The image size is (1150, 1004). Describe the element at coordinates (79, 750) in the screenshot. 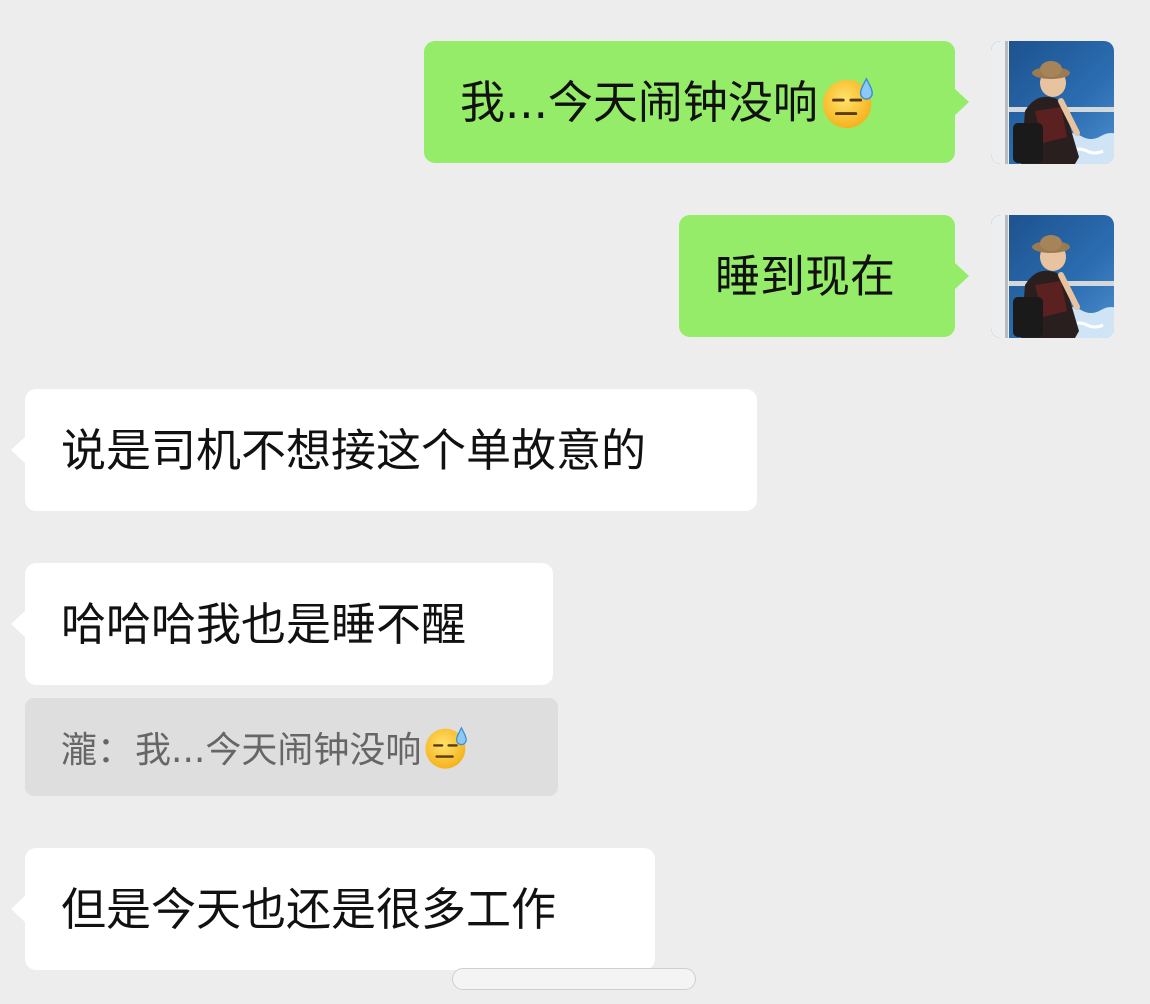

I see `quote-author: 瀧` at that location.